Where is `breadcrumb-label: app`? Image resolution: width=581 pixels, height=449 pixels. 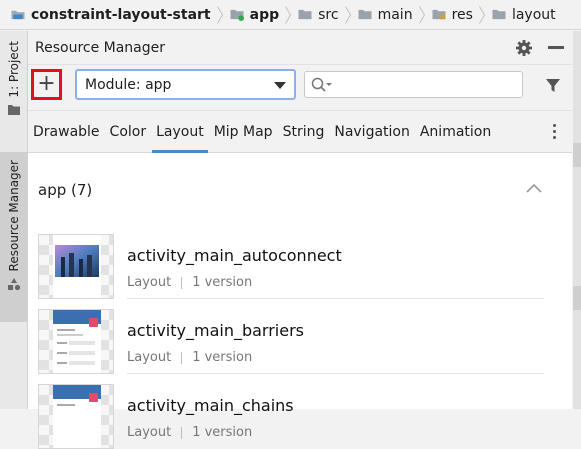 breadcrumb-label: app is located at coordinates (264, 14).